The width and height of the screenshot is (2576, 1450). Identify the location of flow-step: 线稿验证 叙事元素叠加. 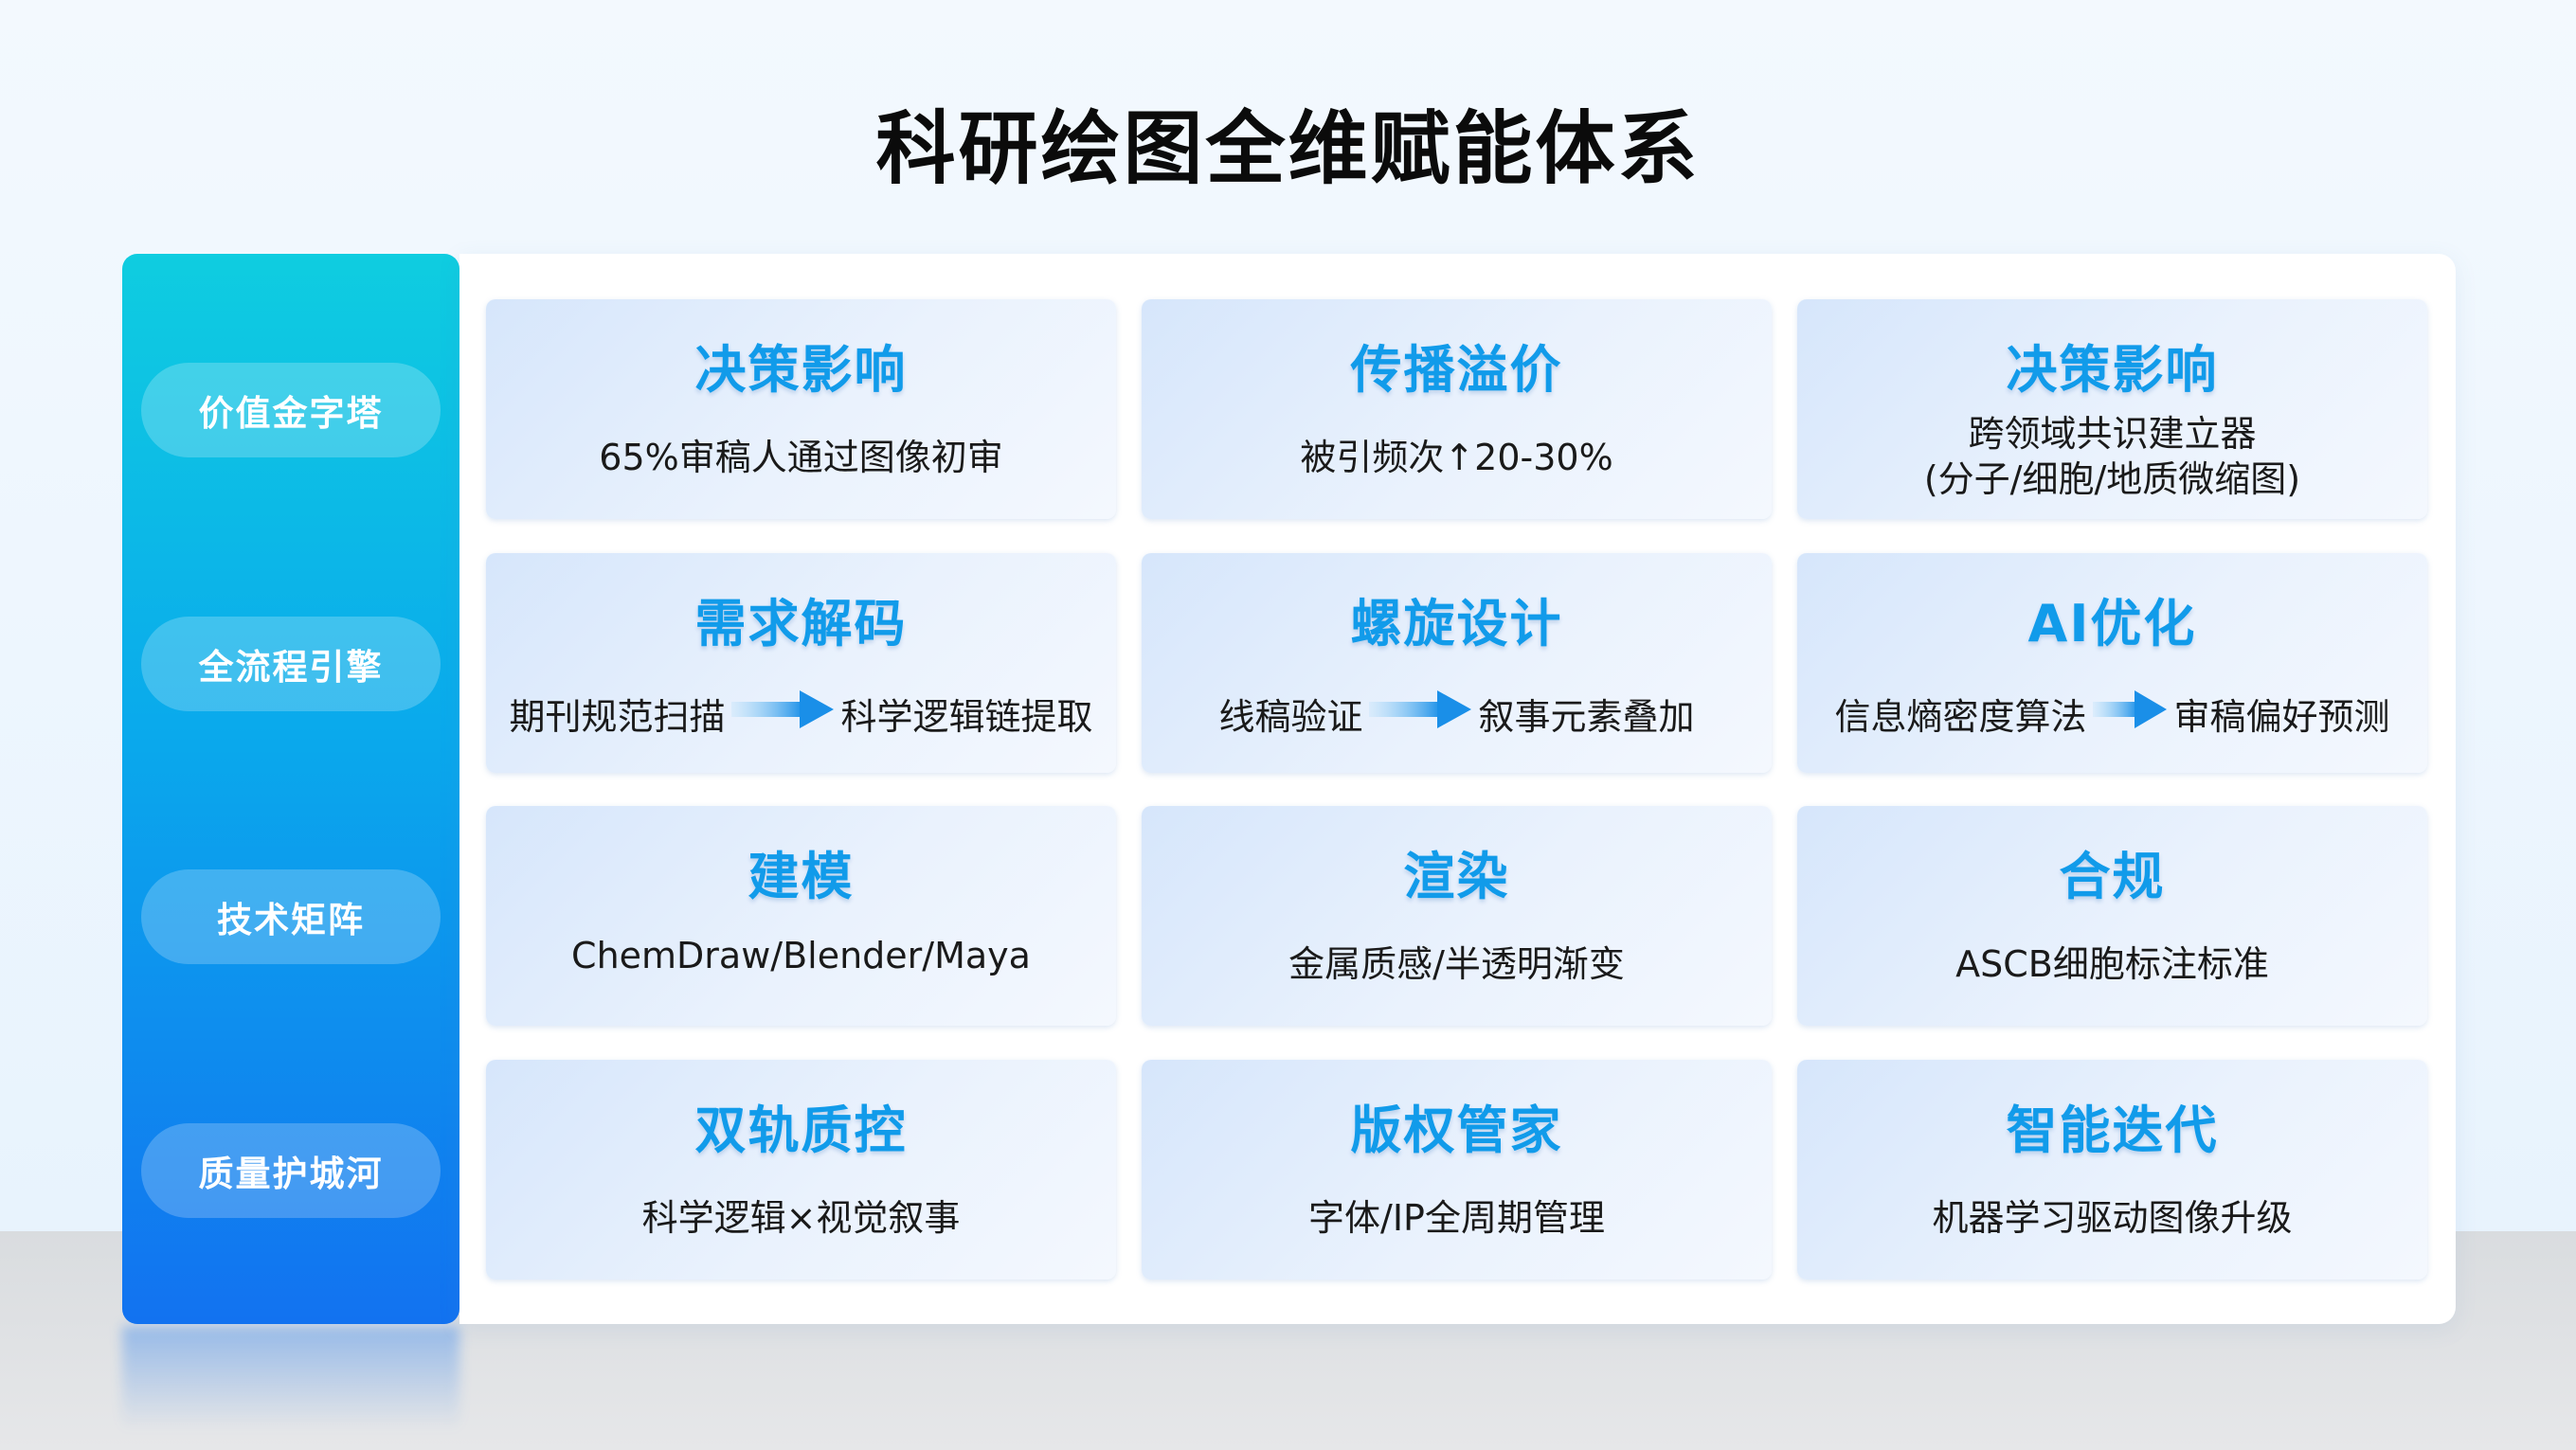
(1457, 714).